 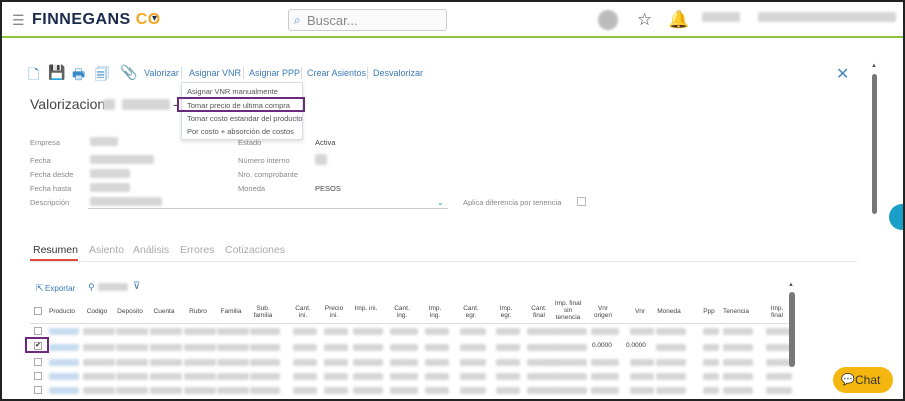 I want to click on user-company-blurred, so click(x=827, y=17).